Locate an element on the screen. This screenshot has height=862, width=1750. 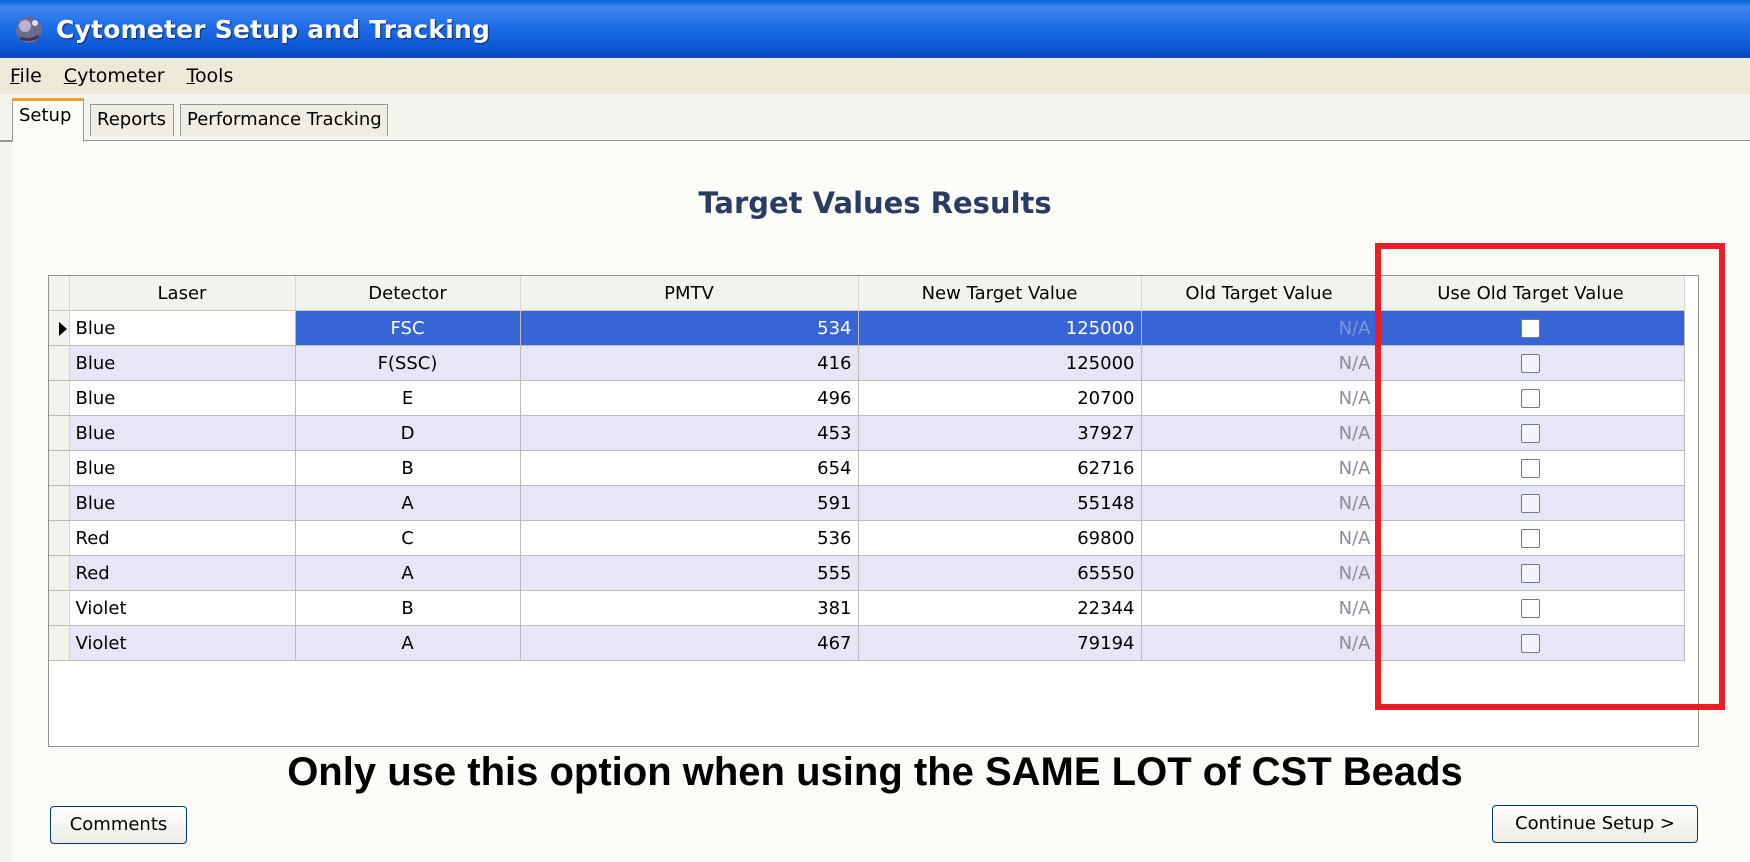
table-row: Blue E 496 20700 N/A is located at coordinates (867, 398).